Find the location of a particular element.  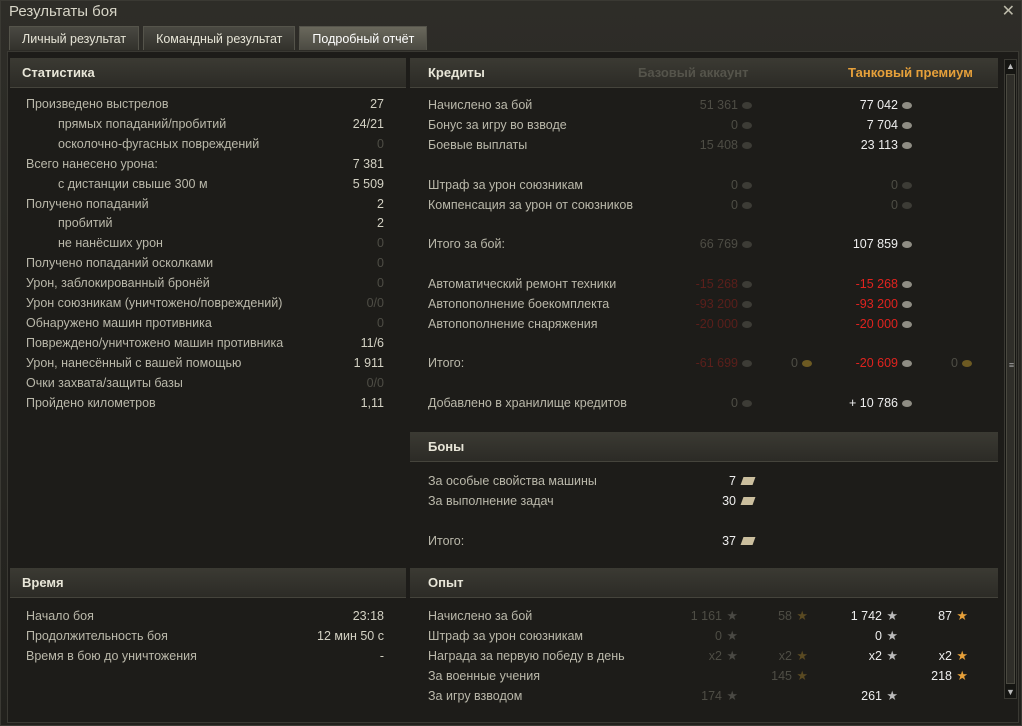

time-value: - is located at coordinates (381, 656).